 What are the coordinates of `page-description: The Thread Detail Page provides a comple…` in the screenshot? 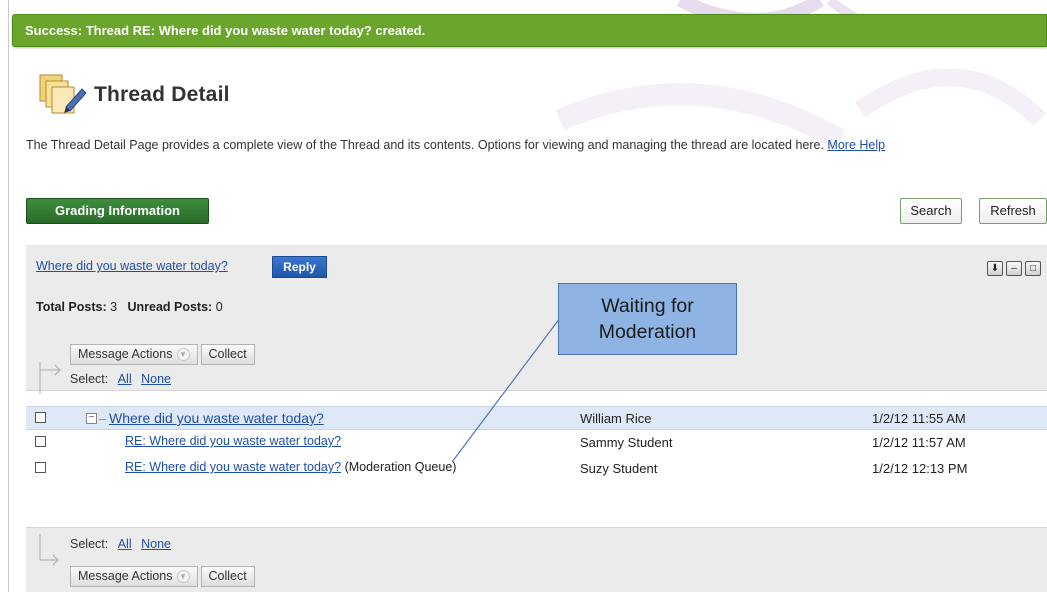 It's located at (533, 145).